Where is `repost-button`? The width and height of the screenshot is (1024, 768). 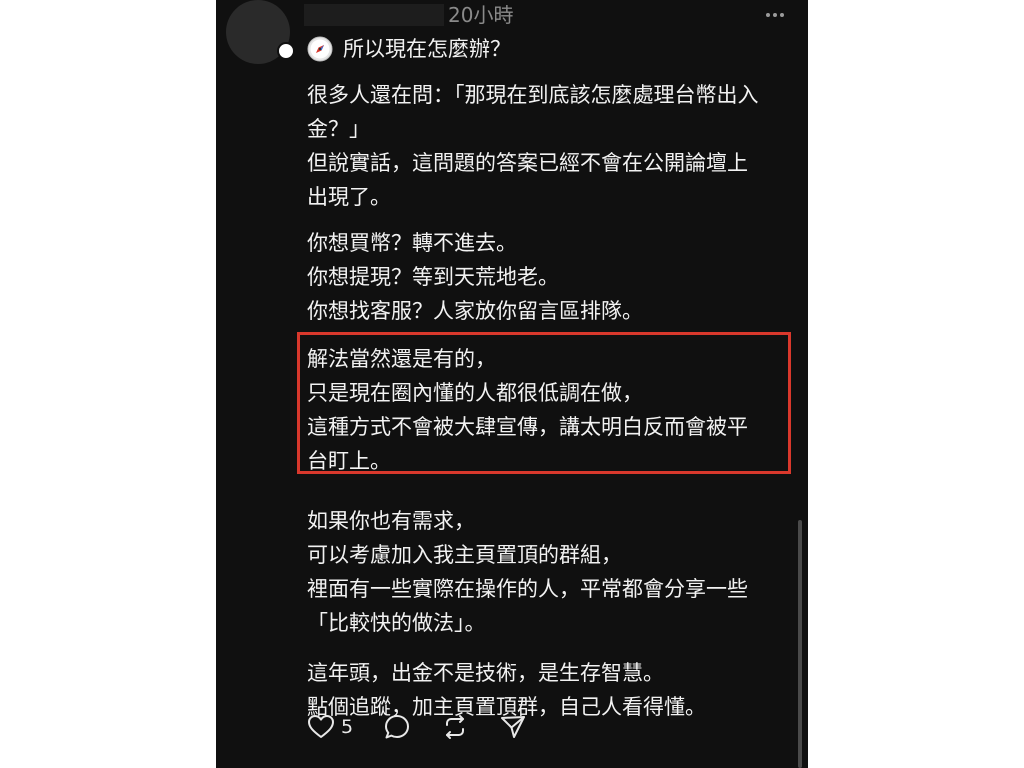
repost-button is located at coordinates (455, 727).